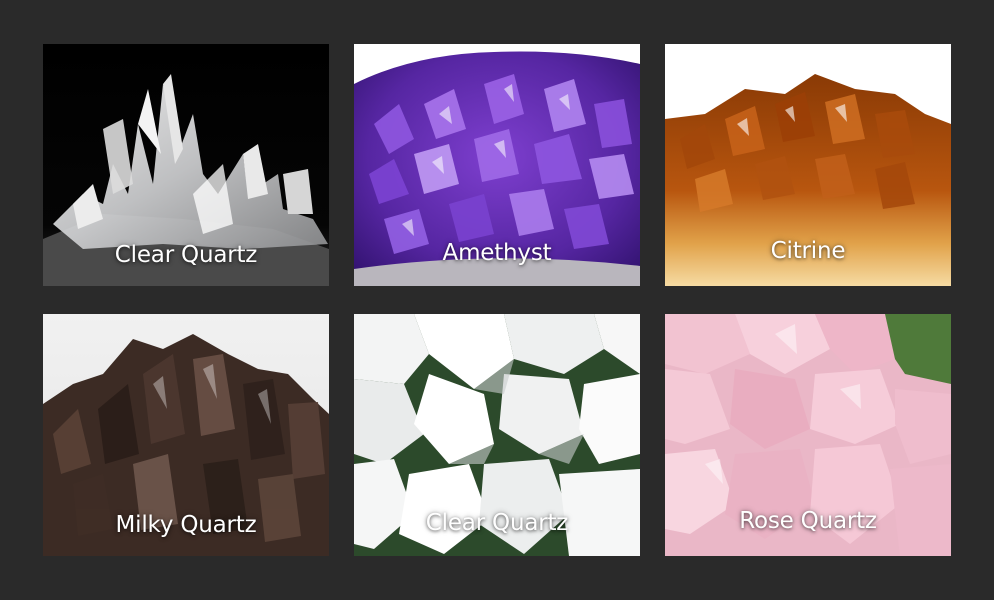 The image size is (994, 600). What do you see at coordinates (497, 165) in the screenshot?
I see `crystal-card-amethyst: Amethyst` at bounding box center [497, 165].